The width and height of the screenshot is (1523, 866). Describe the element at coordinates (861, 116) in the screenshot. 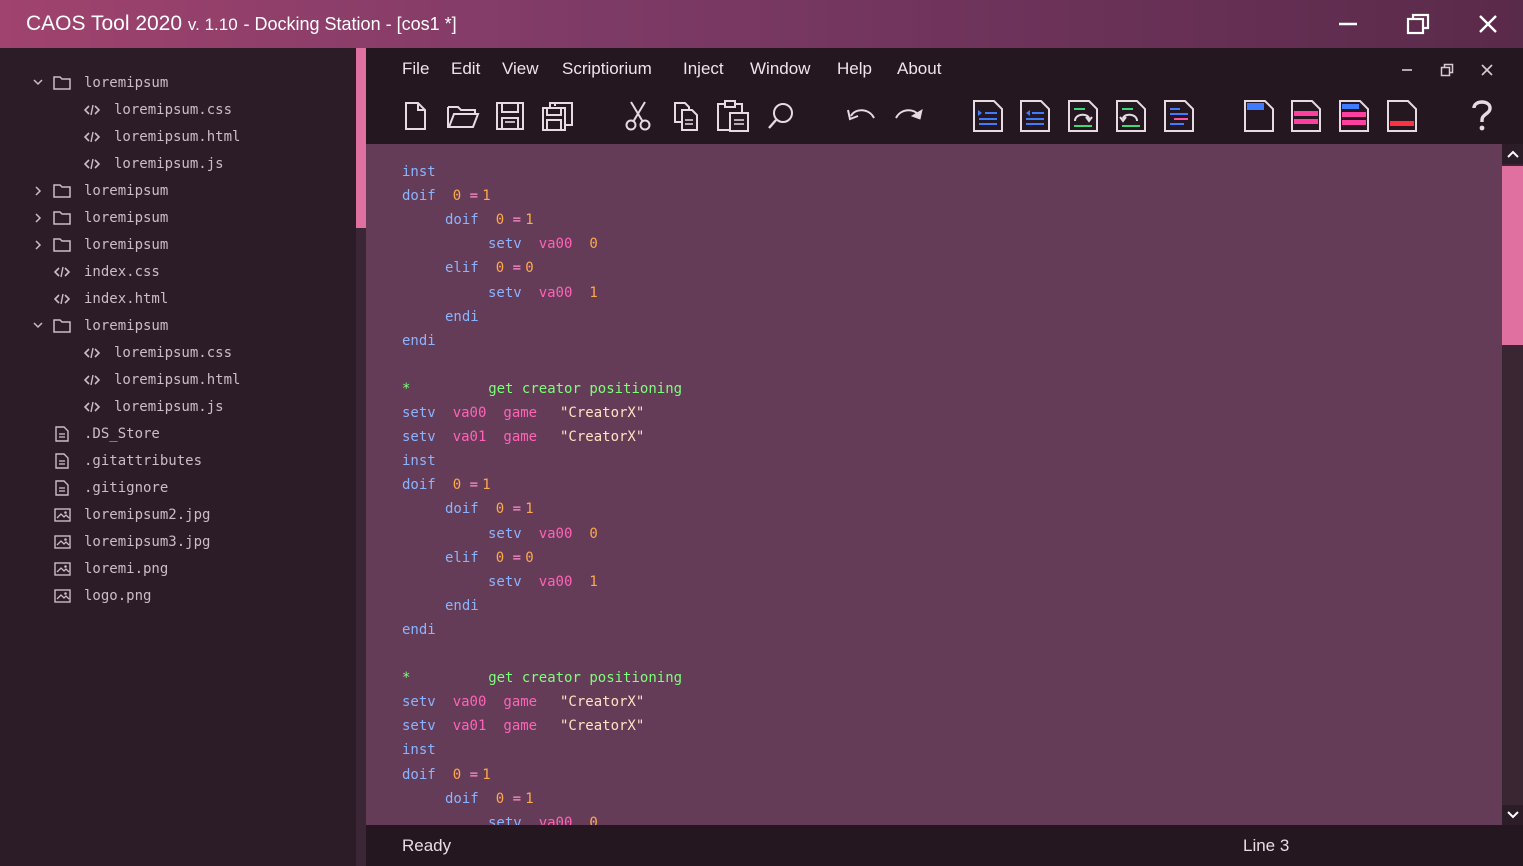

I see `undo-button` at that location.